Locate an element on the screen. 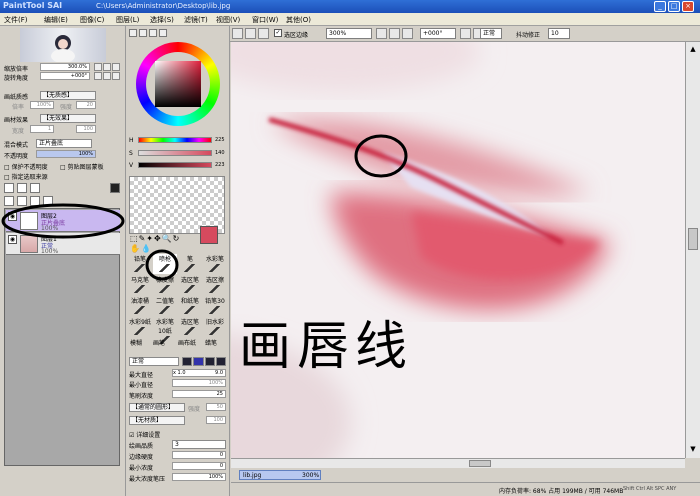 The width and height of the screenshot is (700, 496). blend-mode-select: 正片叠底 is located at coordinates (64, 143).